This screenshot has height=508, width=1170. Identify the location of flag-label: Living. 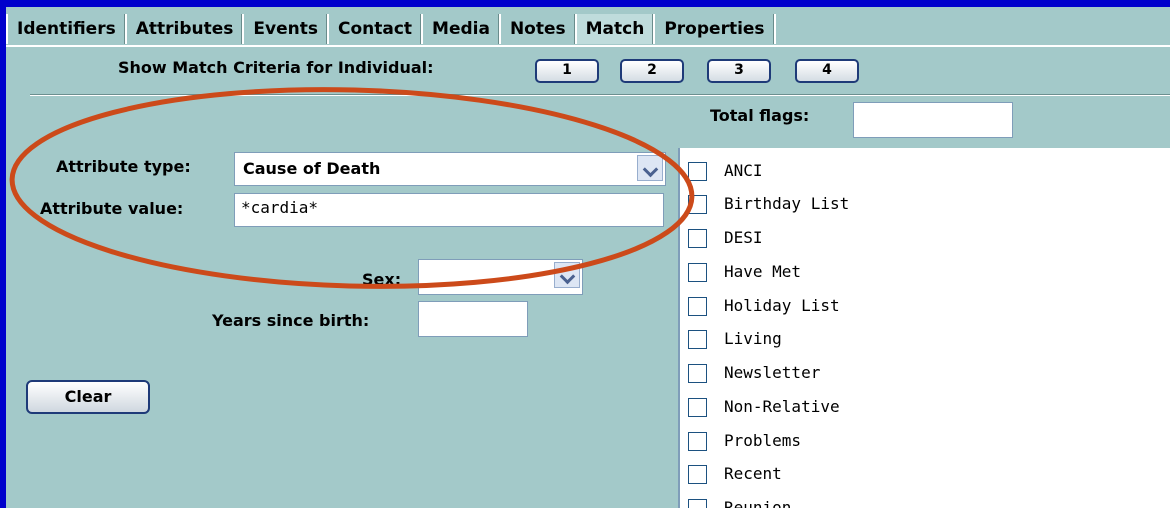
(753, 338).